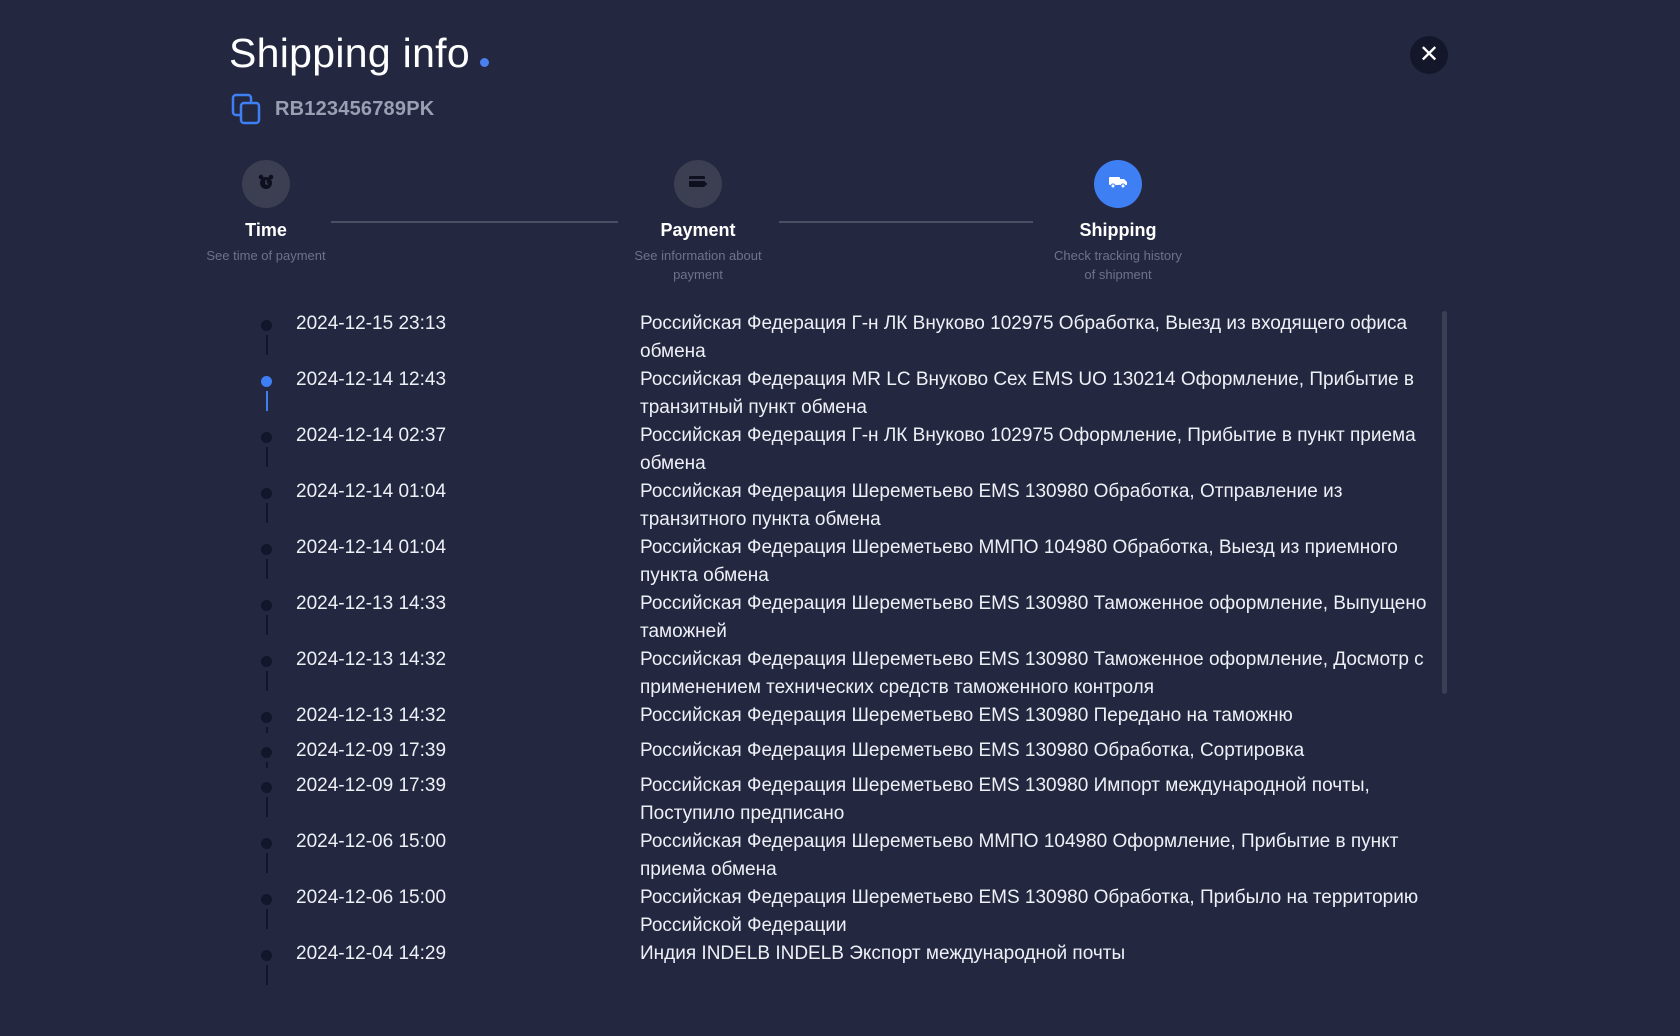  I want to click on step-label: Shipping, so click(1118, 230).